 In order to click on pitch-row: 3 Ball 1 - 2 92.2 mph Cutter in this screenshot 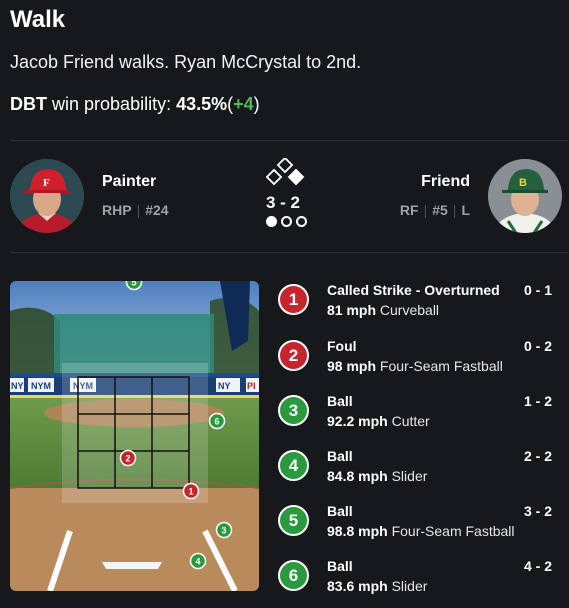, I will do `click(418, 415)`.